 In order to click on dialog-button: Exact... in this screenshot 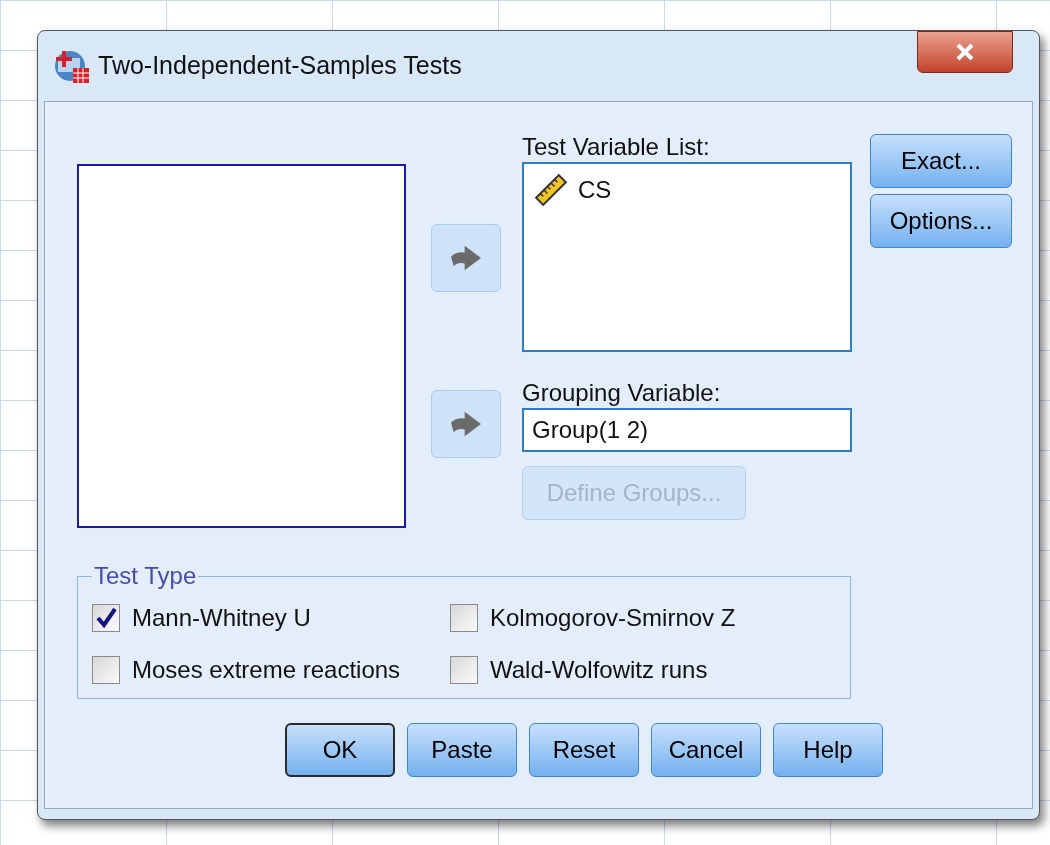, I will do `click(941, 161)`.